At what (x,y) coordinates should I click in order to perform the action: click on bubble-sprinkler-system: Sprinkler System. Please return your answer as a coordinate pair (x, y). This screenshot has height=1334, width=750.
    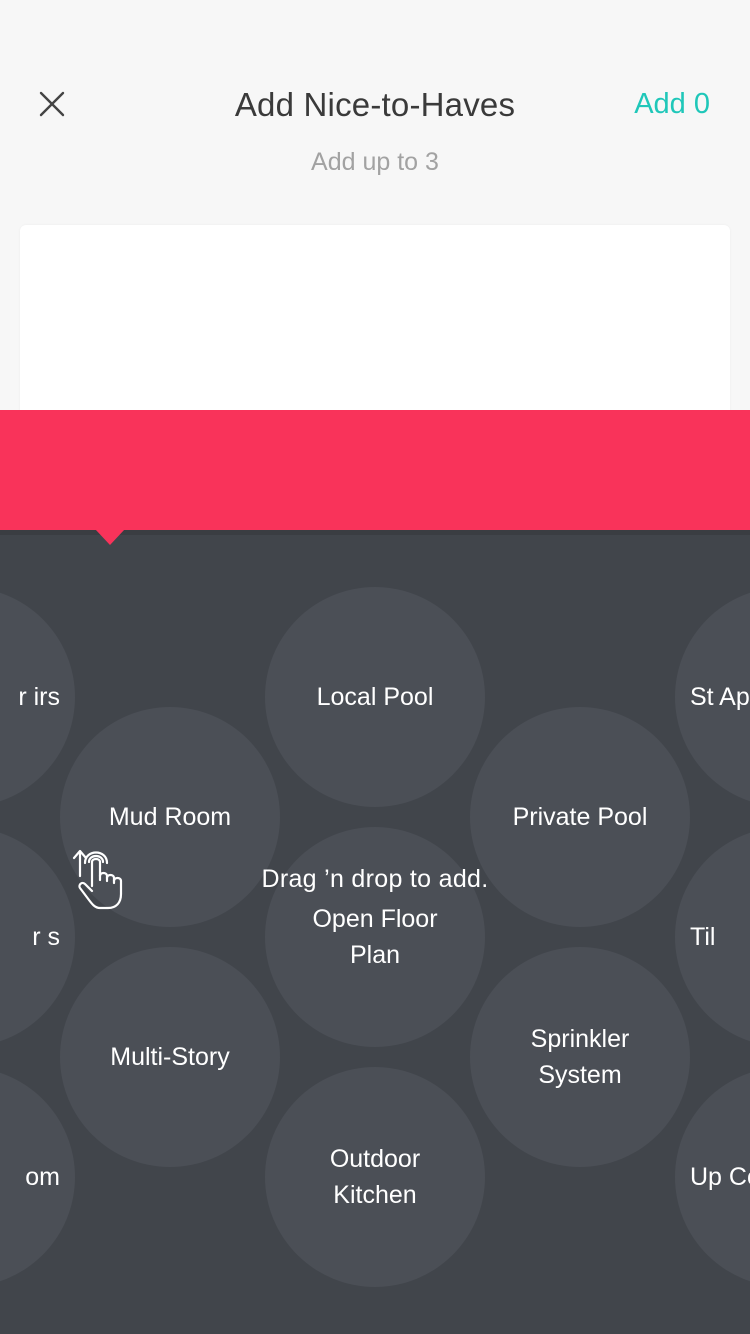
    Looking at the image, I should click on (580, 1057).